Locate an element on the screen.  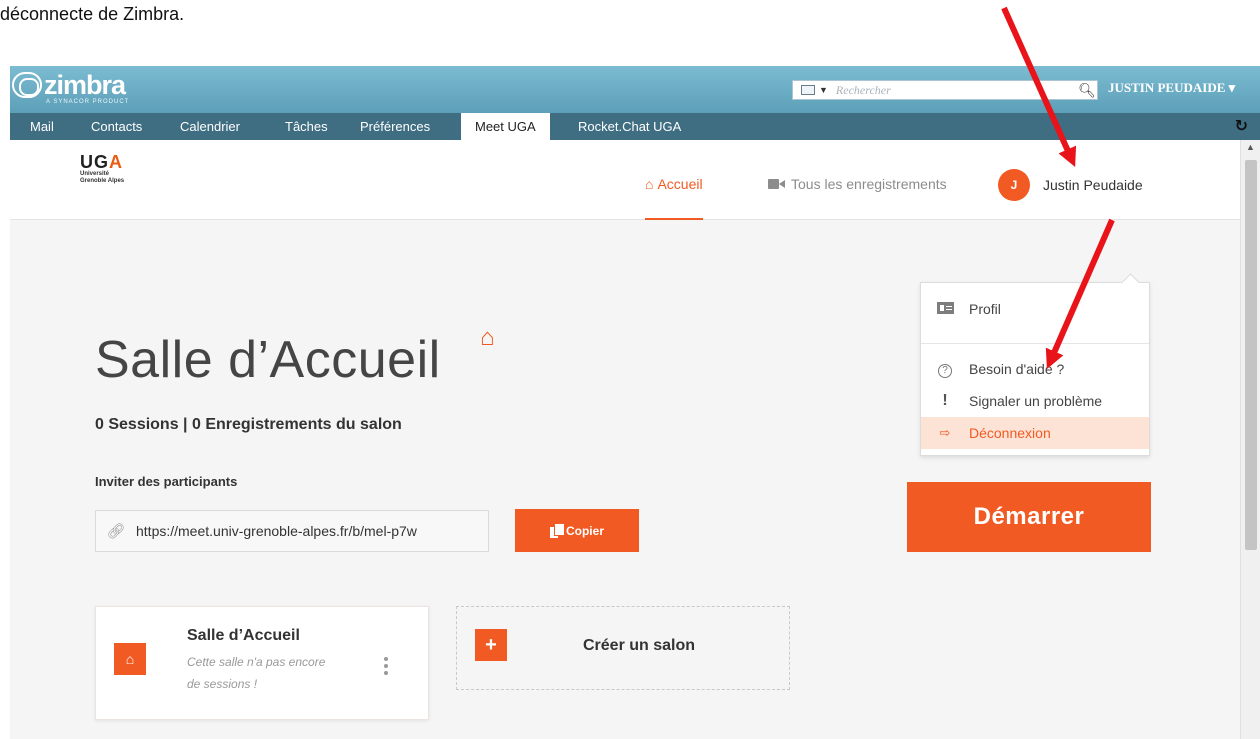
user-dropdown-toggle: J Justin Peudaide is located at coordinates (1070, 185).